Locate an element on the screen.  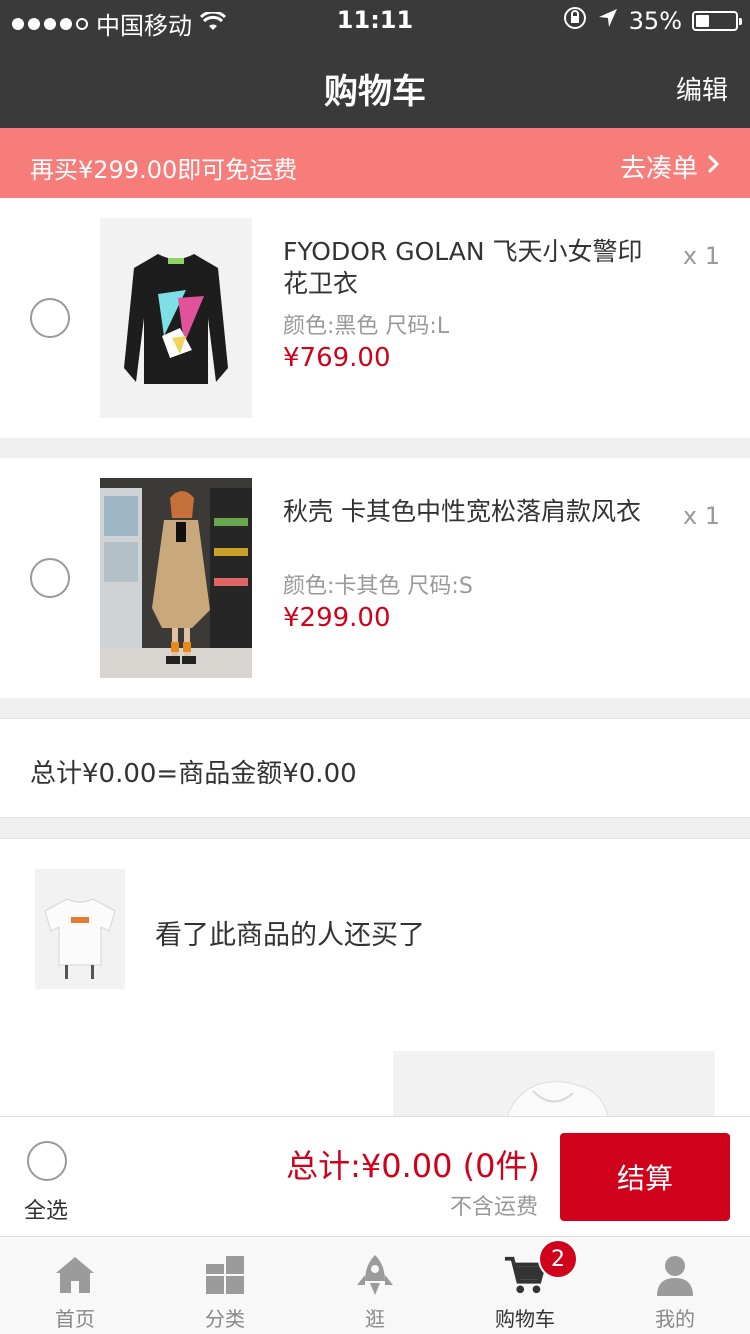
checkout-button: 结算 is located at coordinates (645, 1177).